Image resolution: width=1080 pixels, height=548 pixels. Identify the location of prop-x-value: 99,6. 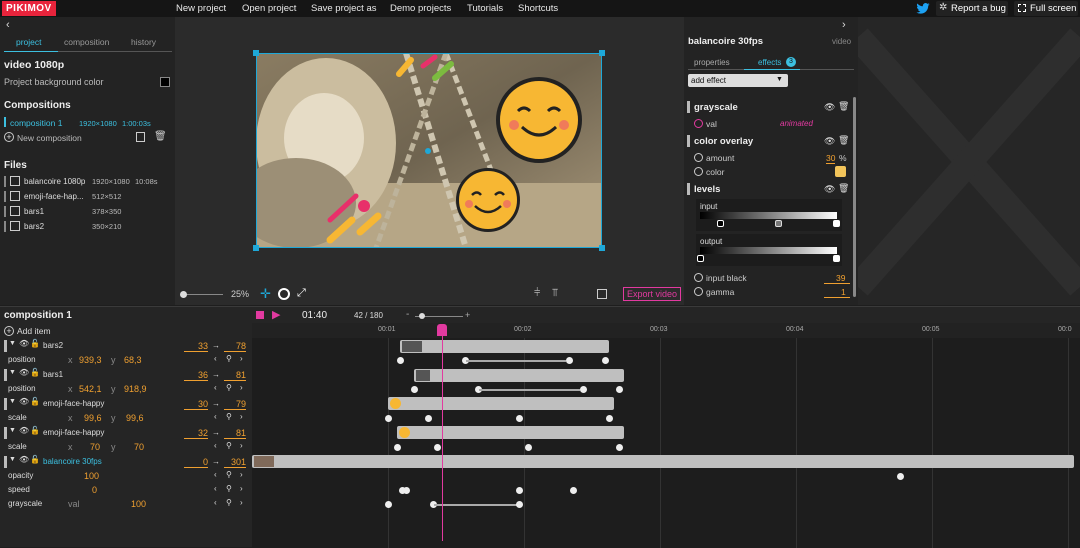
(93, 418).